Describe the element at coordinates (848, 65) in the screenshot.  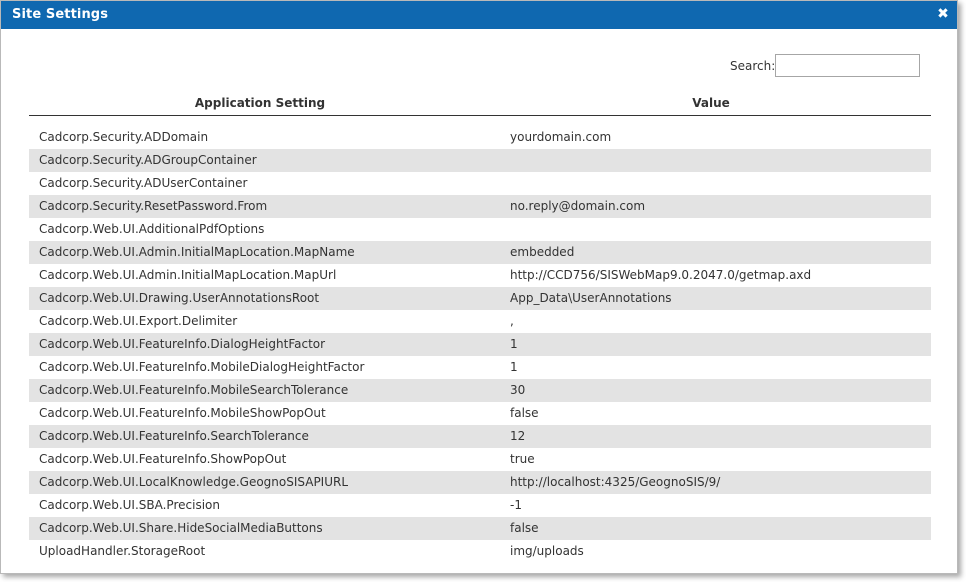
I see `search-input` at that location.